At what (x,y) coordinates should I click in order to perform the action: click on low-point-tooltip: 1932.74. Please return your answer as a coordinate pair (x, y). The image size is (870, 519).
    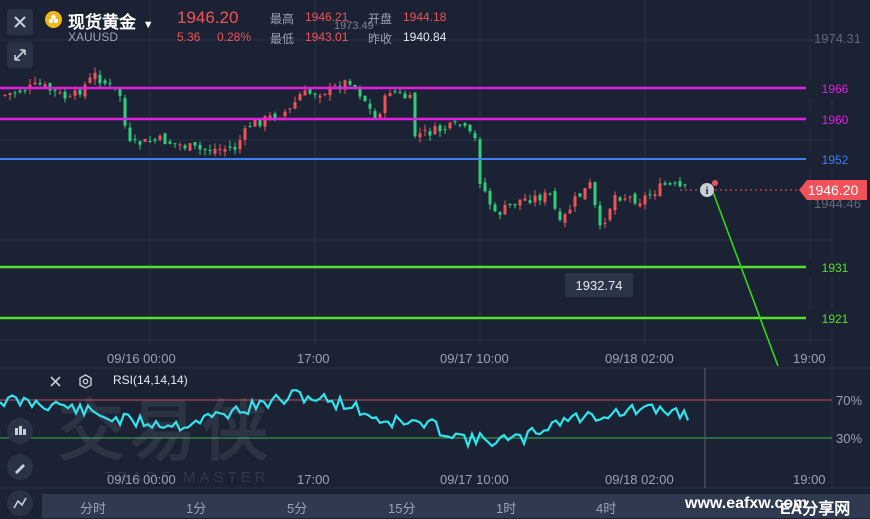
    Looking at the image, I should click on (599, 285).